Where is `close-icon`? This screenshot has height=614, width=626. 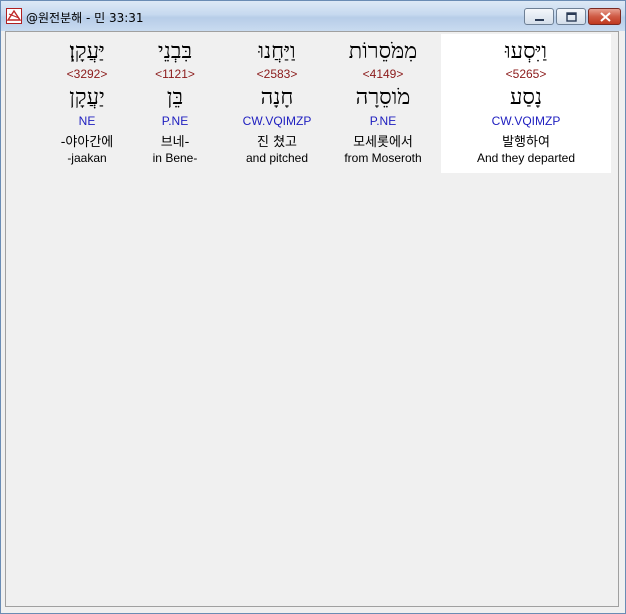
close-icon is located at coordinates (605, 17).